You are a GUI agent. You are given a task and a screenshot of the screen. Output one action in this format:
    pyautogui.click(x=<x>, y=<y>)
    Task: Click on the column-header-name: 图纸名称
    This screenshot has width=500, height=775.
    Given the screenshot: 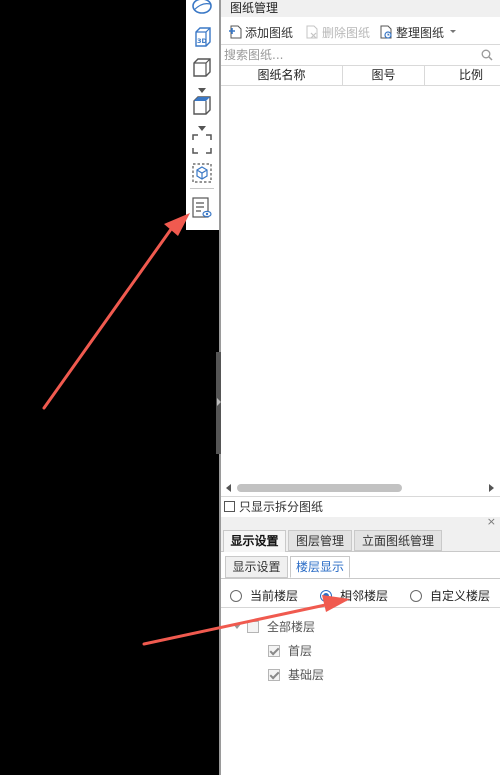 What is the action you would take?
    pyautogui.click(x=282, y=75)
    